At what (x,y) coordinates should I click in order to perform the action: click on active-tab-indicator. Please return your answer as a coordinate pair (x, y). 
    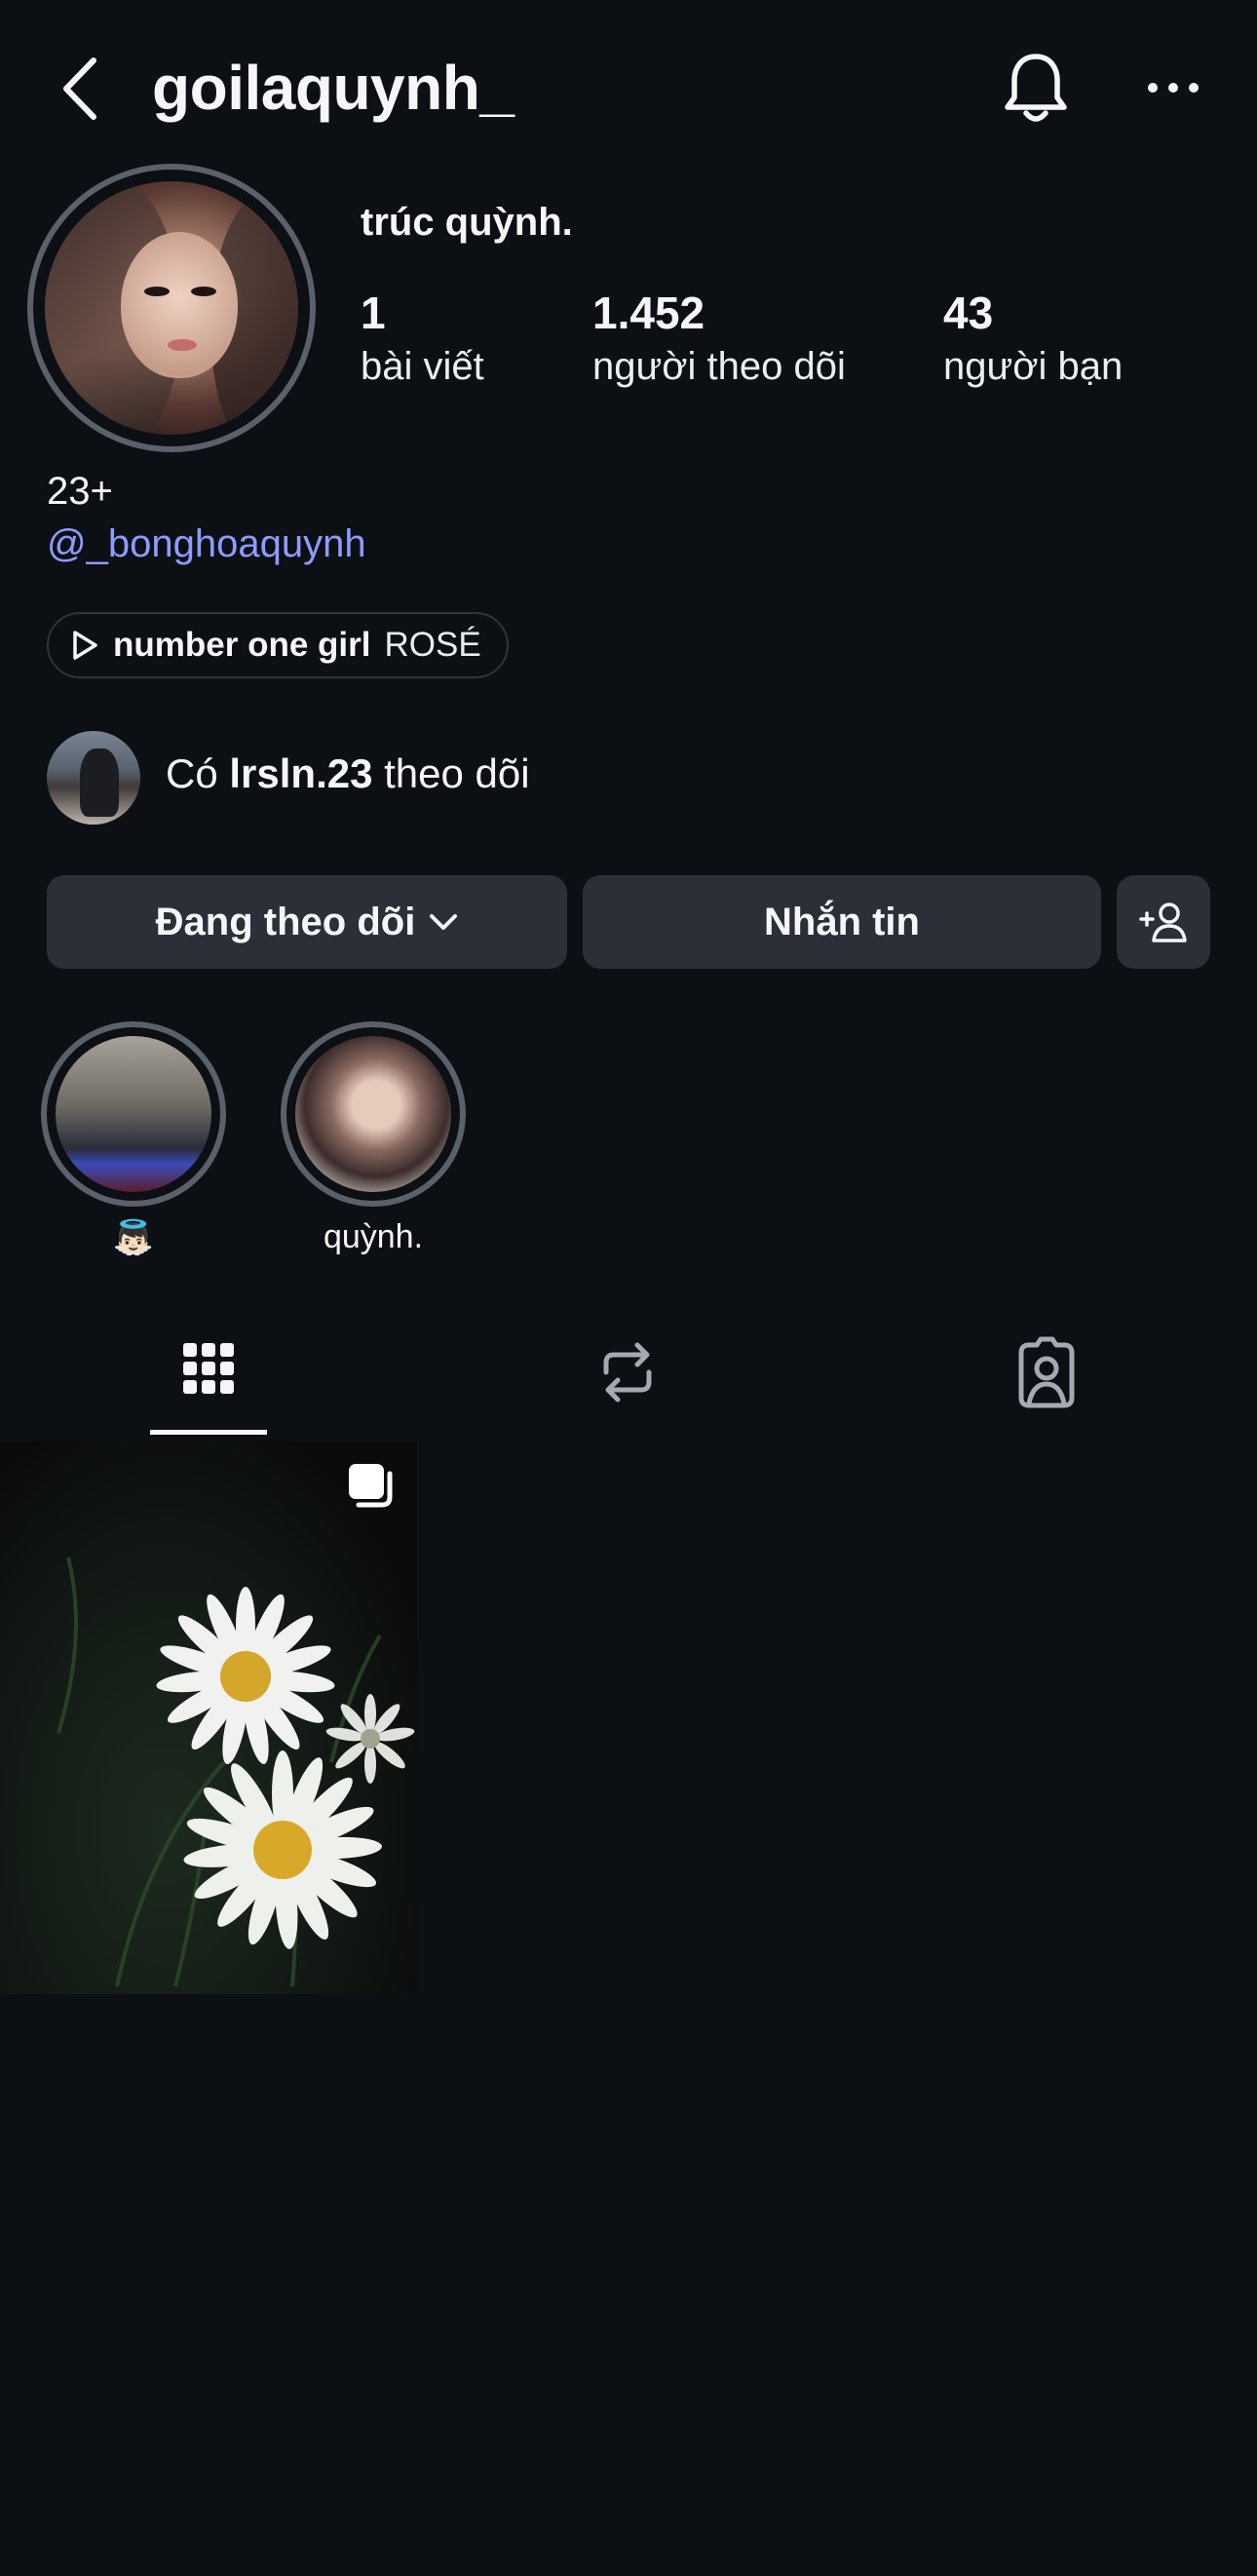
    Looking at the image, I should click on (209, 1432).